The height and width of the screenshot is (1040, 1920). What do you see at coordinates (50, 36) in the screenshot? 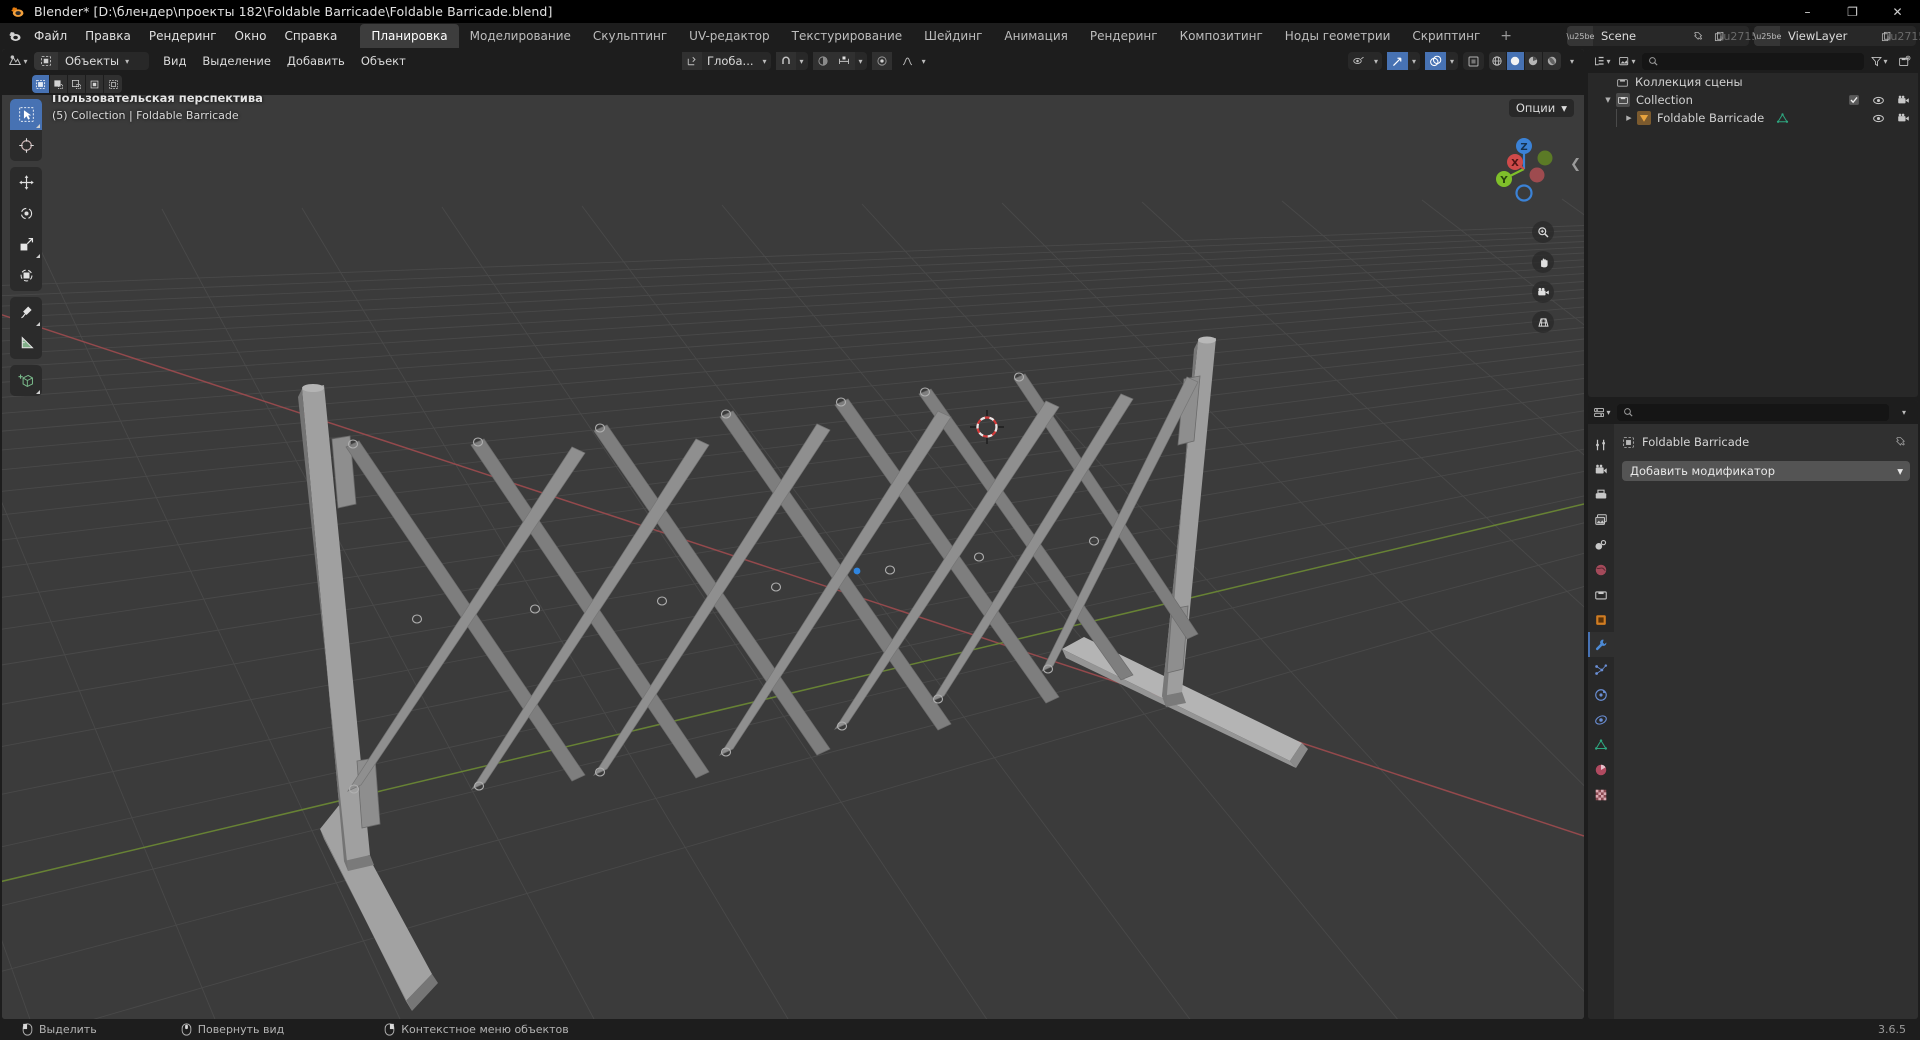
I see `menu-file: Файл` at bounding box center [50, 36].